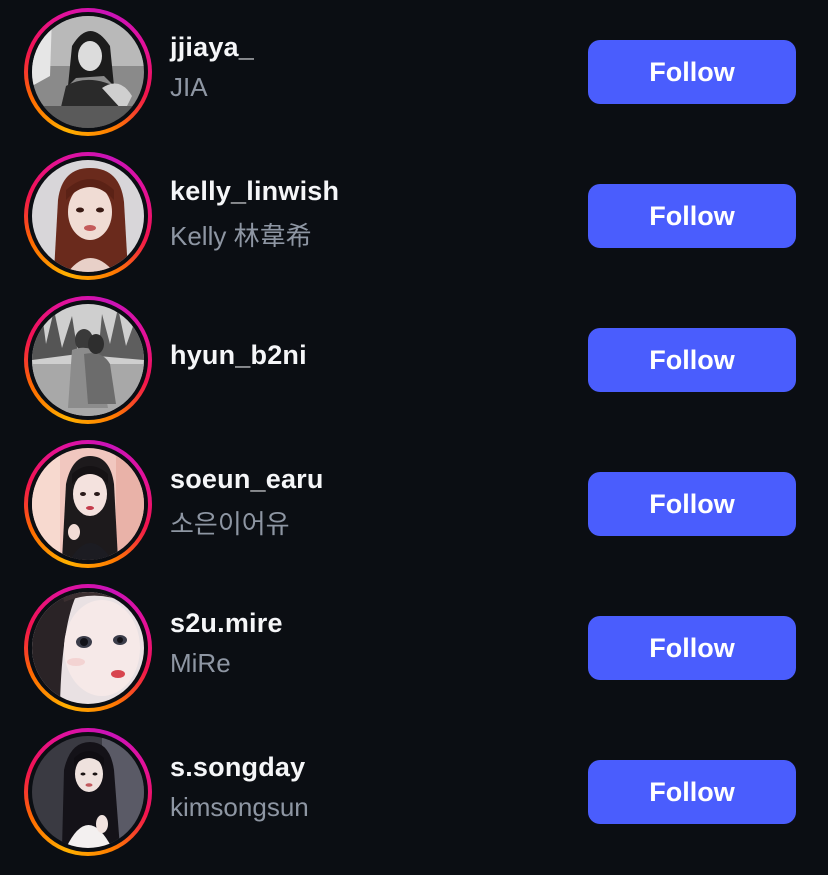  Describe the element at coordinates (254, 191) in the screenshot. I see `username: kelly_linwish` at that location.